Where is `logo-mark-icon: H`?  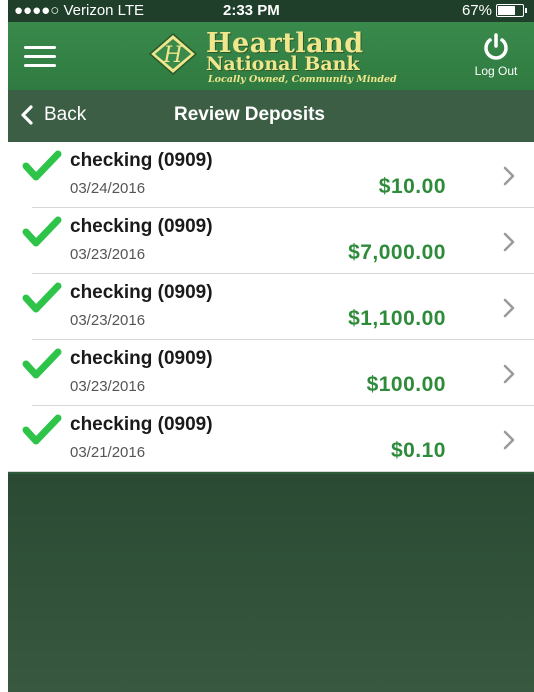 logo-mark-icon: H is located at coordinates (173, 54).